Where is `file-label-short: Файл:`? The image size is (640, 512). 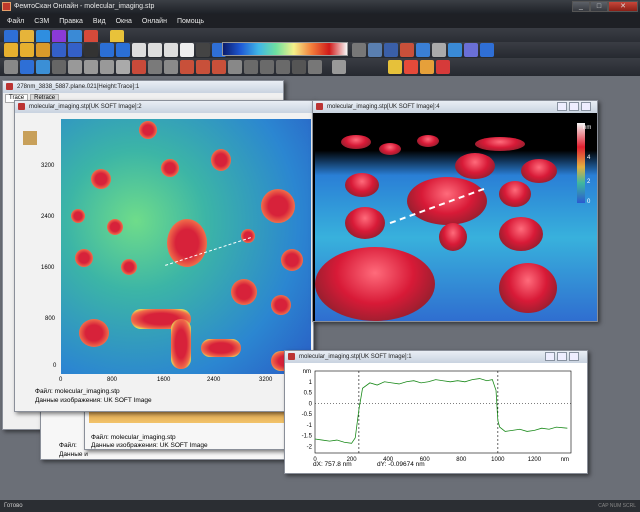
file-label-short: Файл: is located at coordinates (68, 445).